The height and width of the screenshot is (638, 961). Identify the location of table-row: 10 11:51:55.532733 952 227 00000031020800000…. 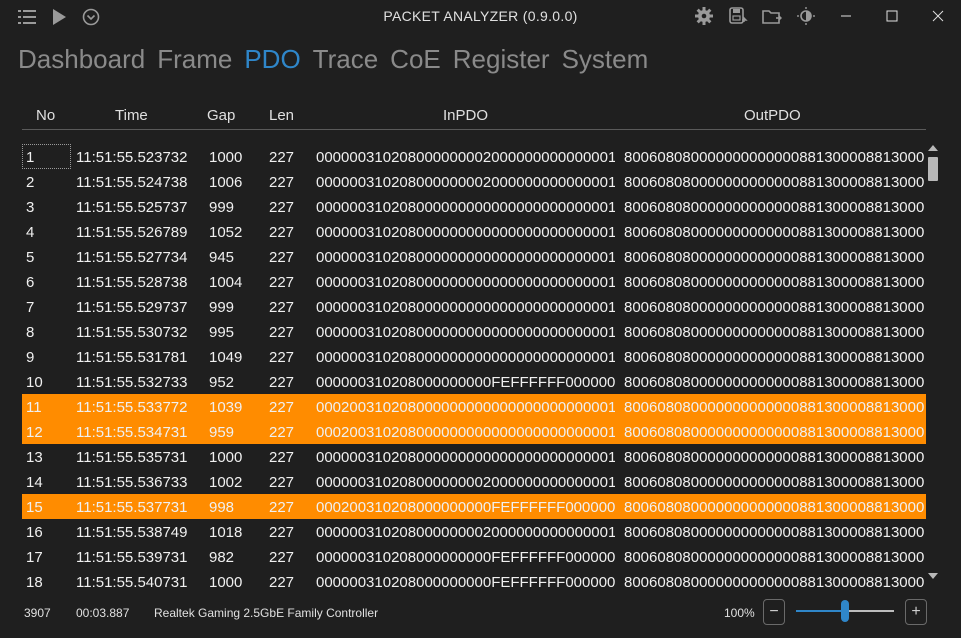
(474, 381).